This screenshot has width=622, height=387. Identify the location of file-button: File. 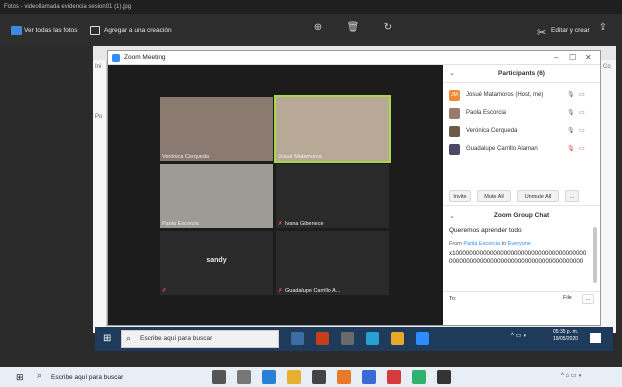
(567, 298).